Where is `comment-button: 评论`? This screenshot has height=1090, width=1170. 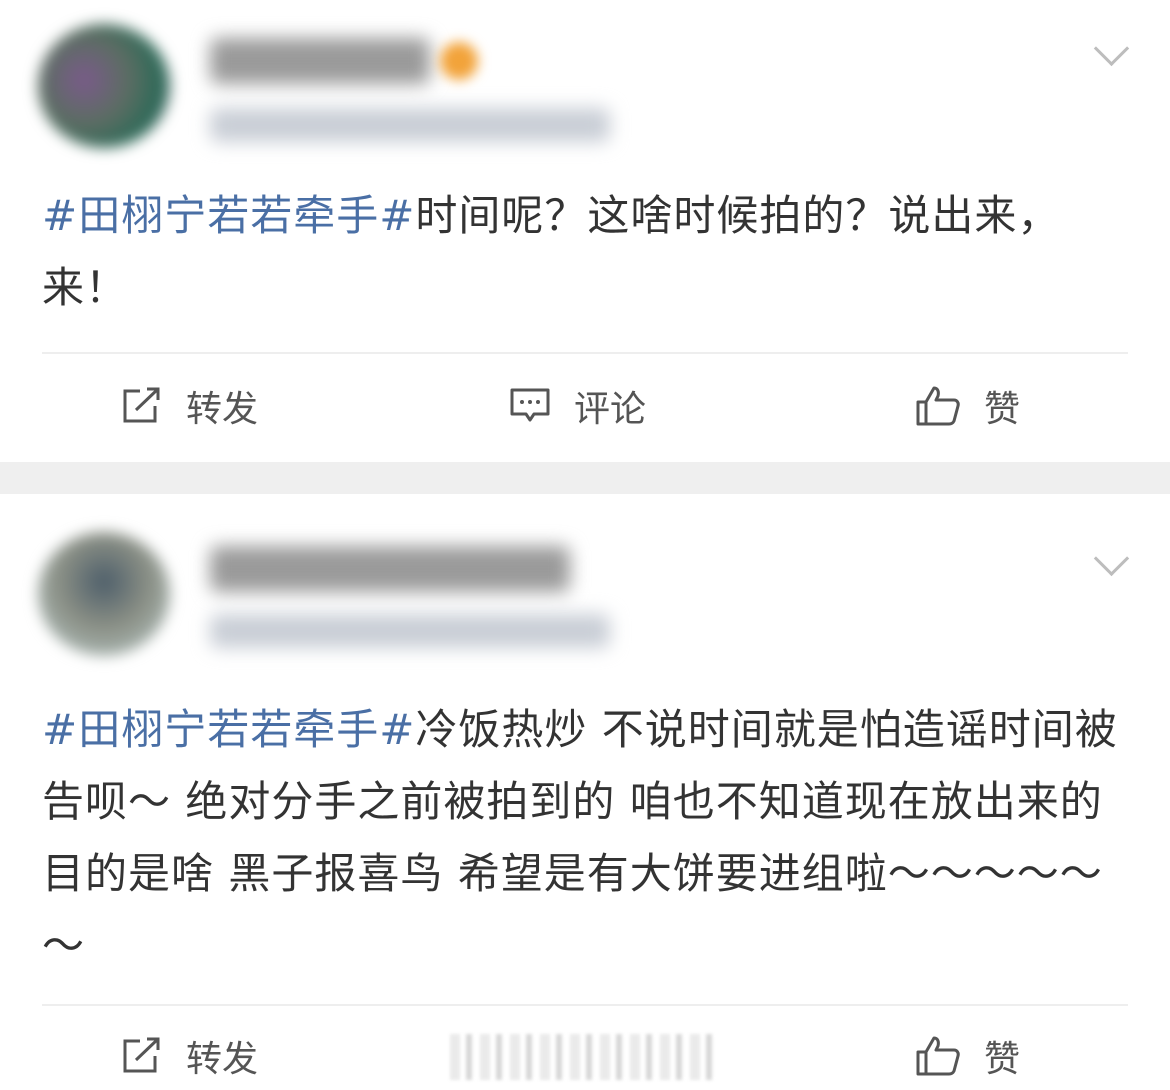 comment-button: 评论 is located at coordinates (577, 406).